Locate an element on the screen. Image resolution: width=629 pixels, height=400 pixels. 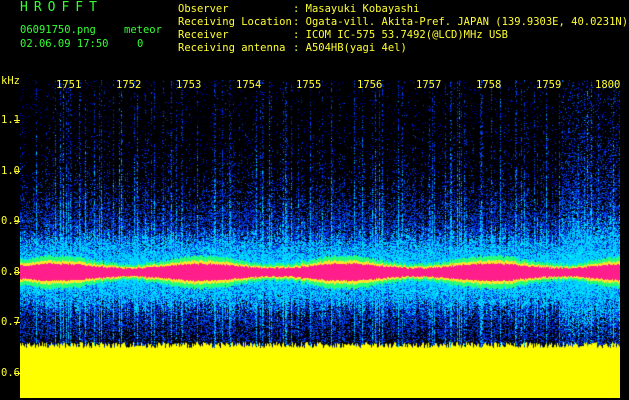
info-observer-label: Observer is located at coordinates (203, 9).